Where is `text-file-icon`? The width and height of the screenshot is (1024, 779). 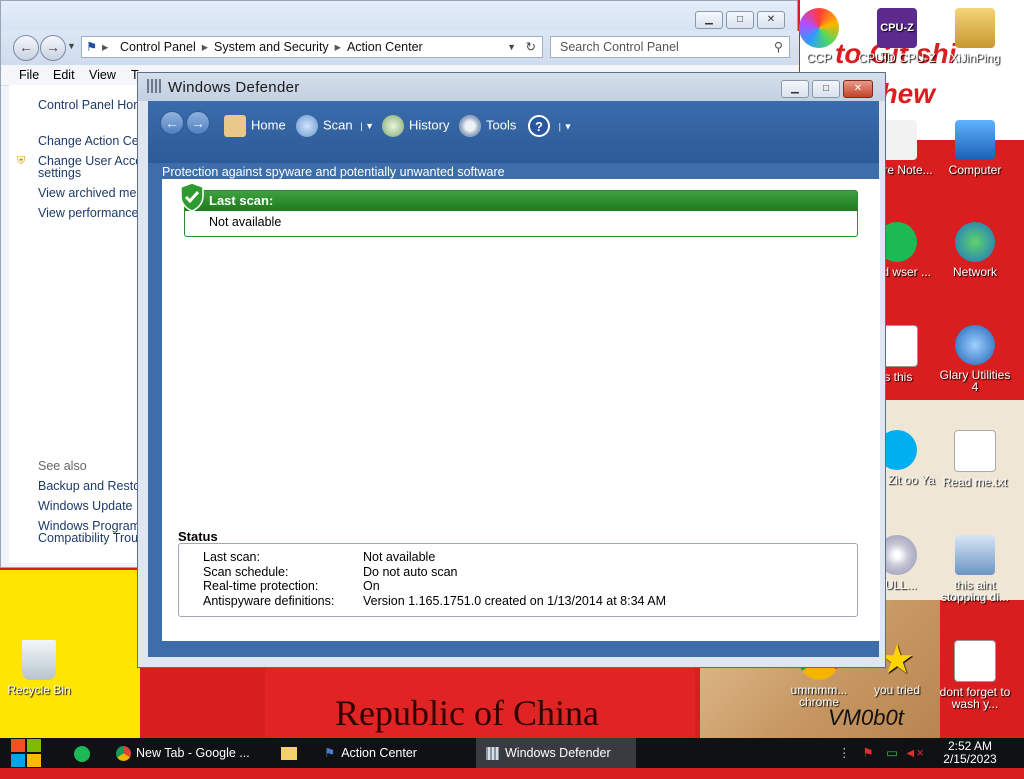
text-file-icon is located at coordinates (975, 451).